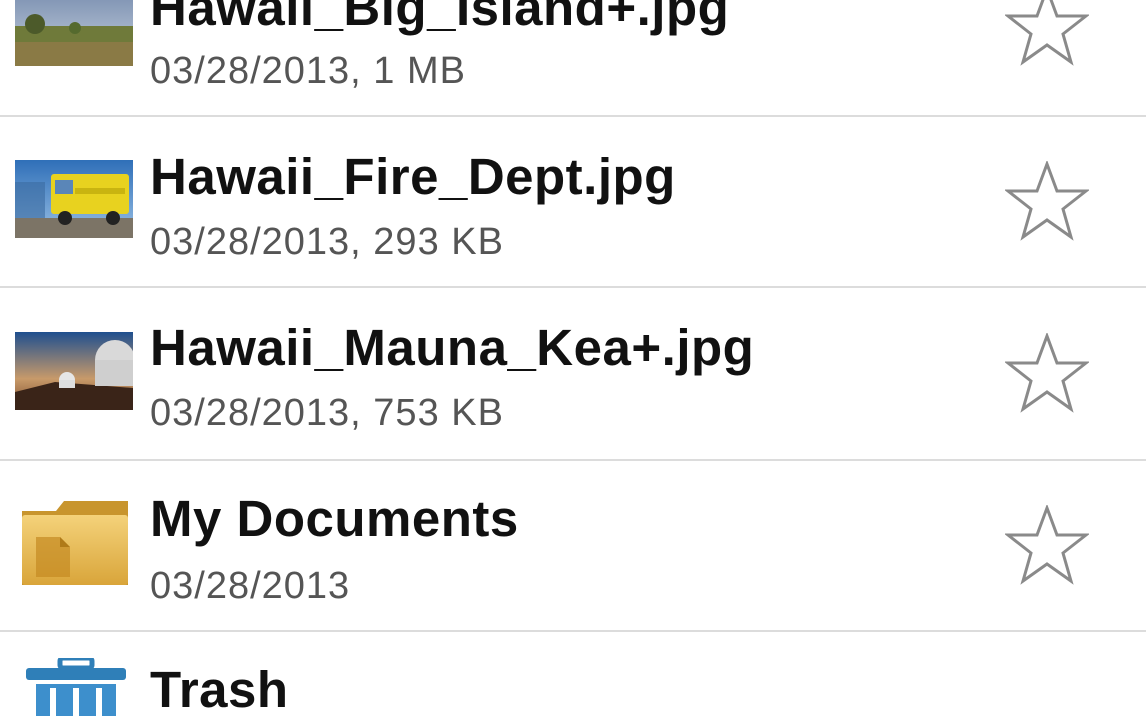  I want to click on folder-icon, so click(75, 543).